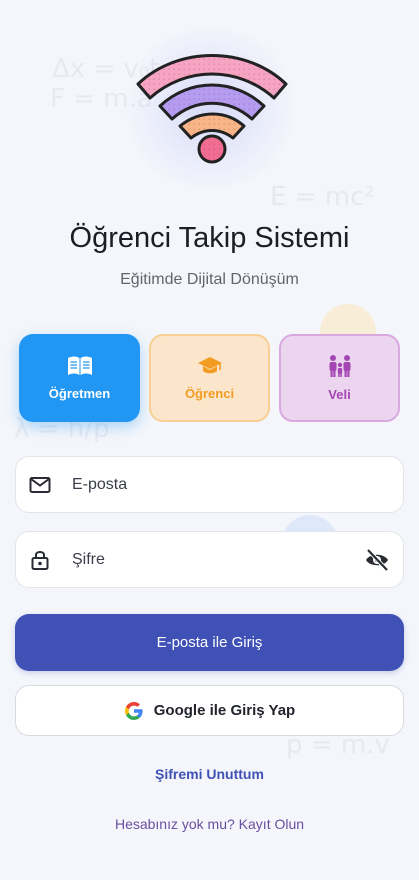  Describe the element at coordinates (209, 393) in the screenshot. I see `role-student-label: Öğrenci` at that location.